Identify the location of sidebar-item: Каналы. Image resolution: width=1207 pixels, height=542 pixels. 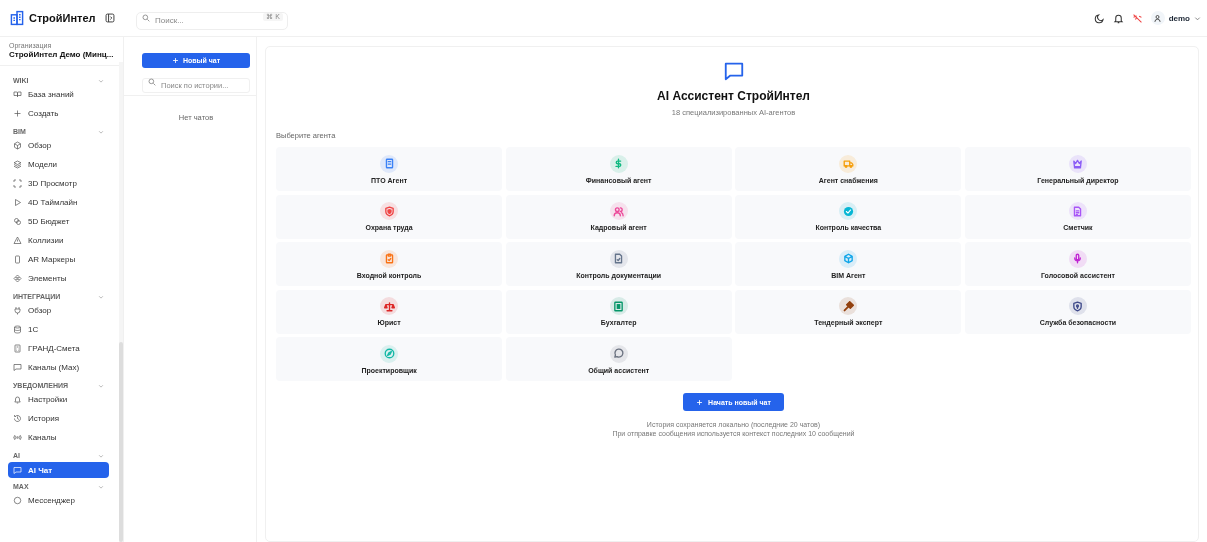
(58, 437).